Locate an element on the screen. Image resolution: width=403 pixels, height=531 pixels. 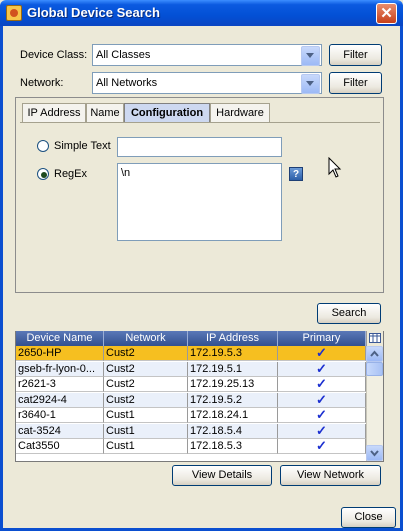
view-network-button: View Network is located at coordinates (330, 475).